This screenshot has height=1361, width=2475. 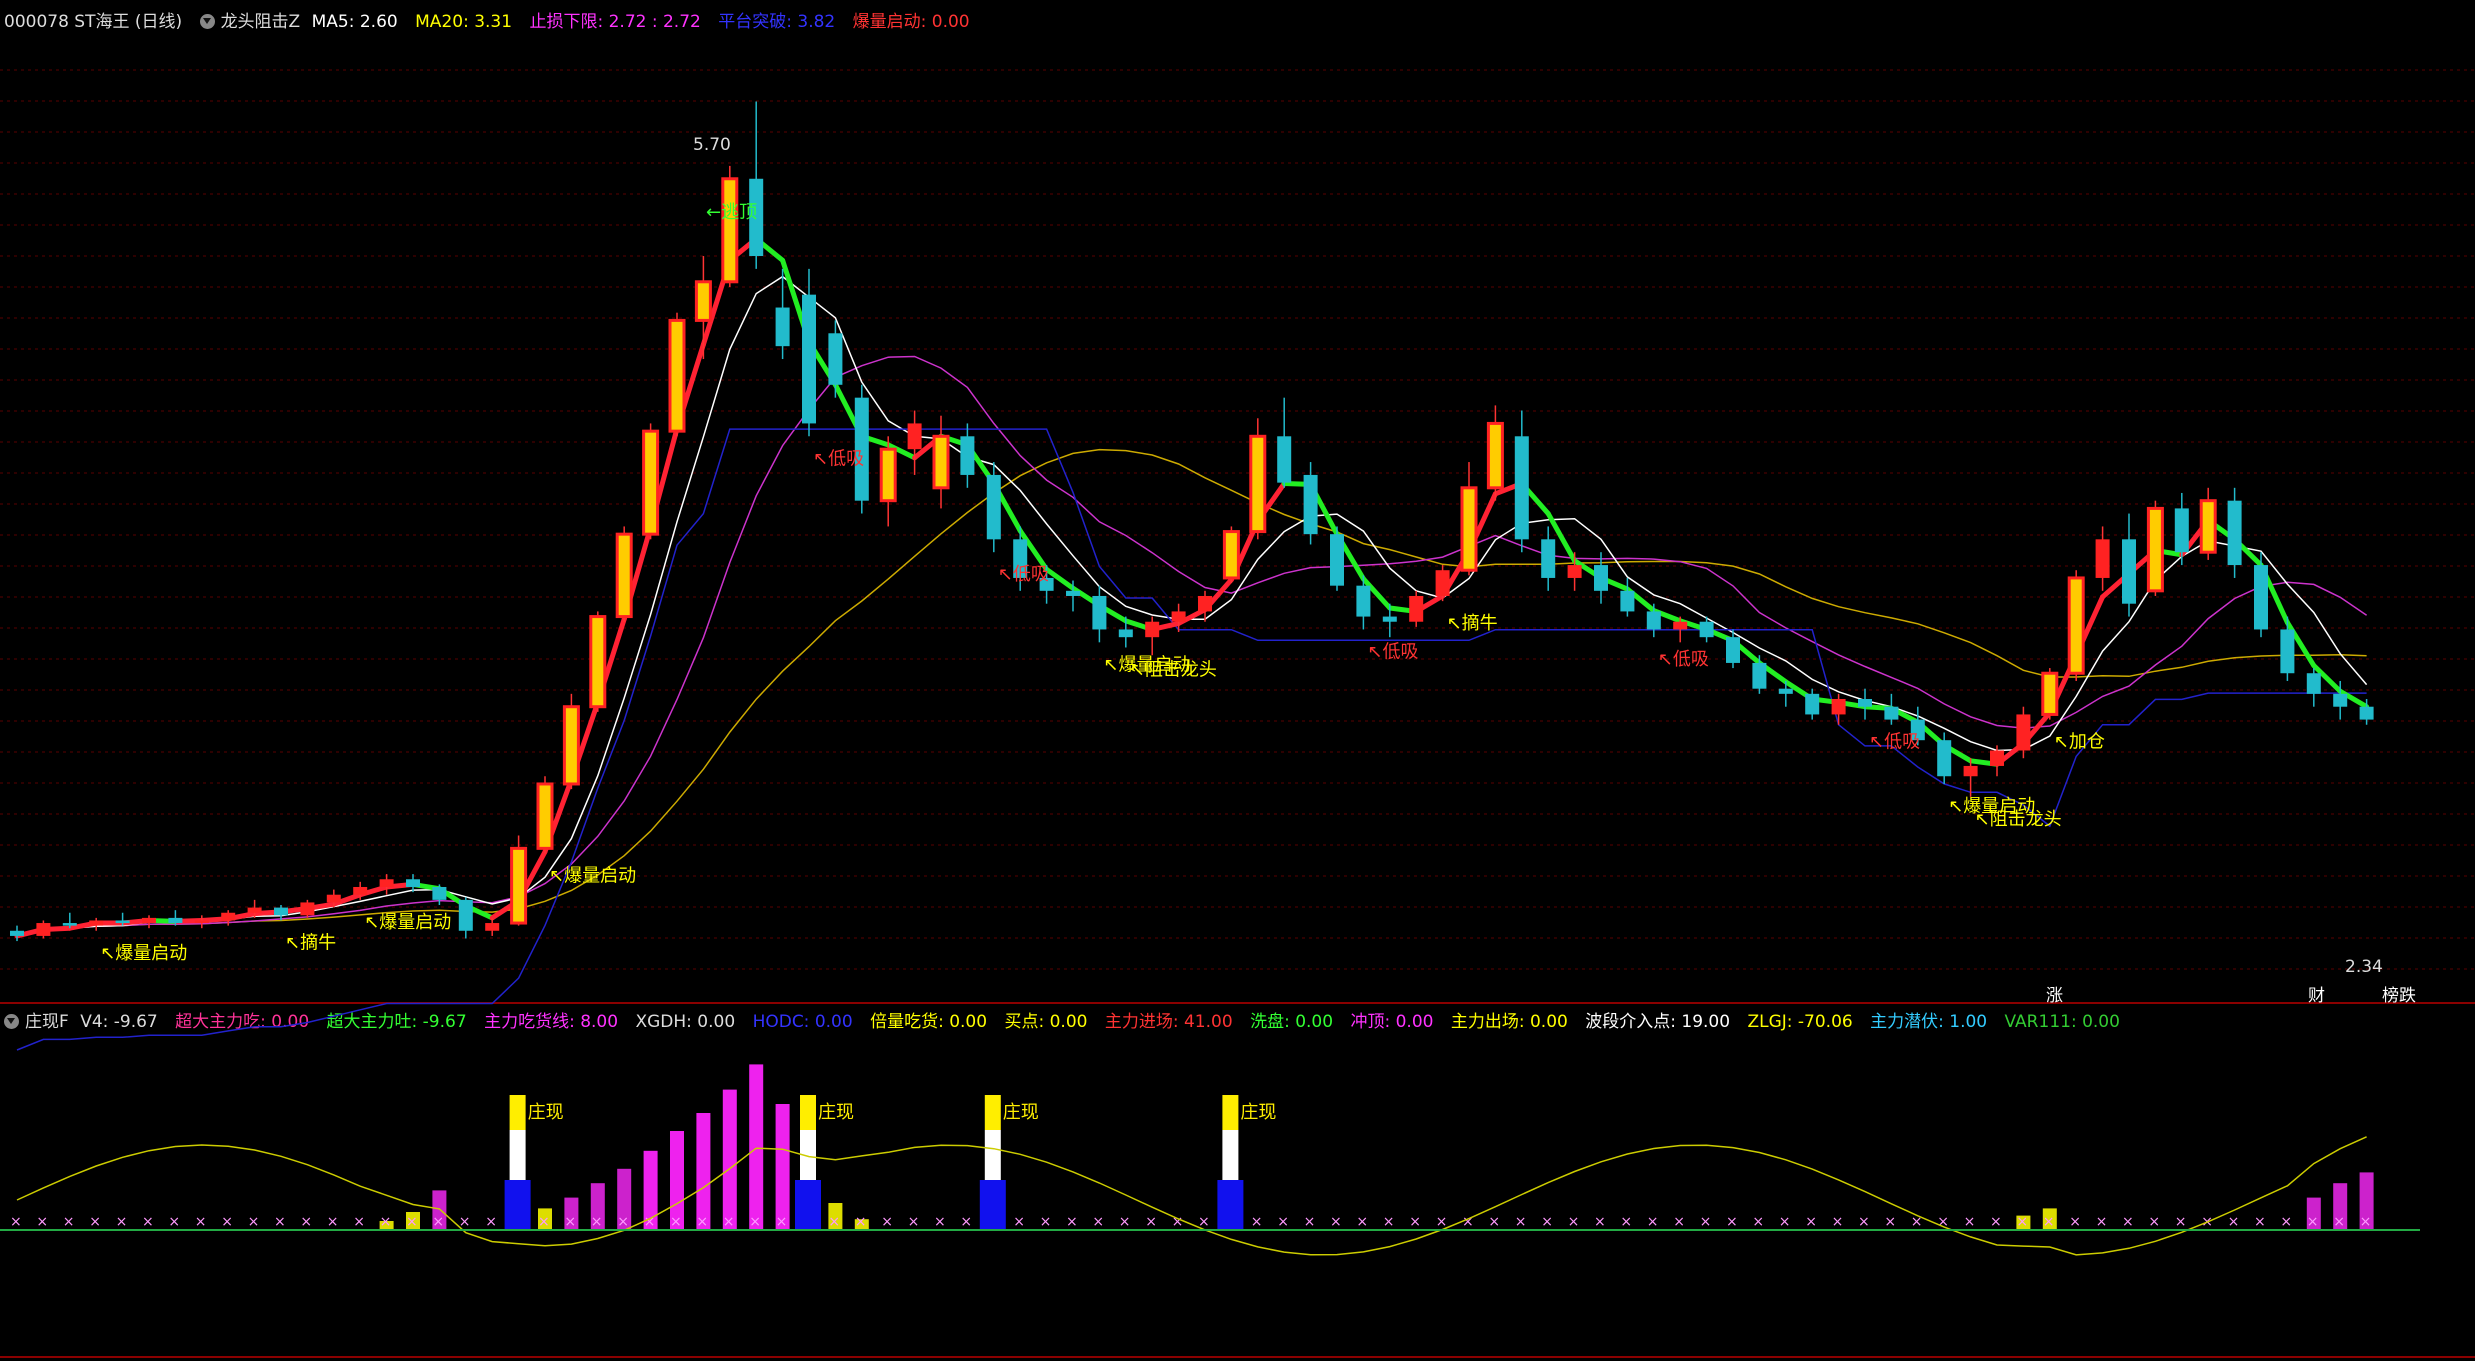 I want to click on signal-label: ↖阻击龙头, so click(x=1173, y=669).